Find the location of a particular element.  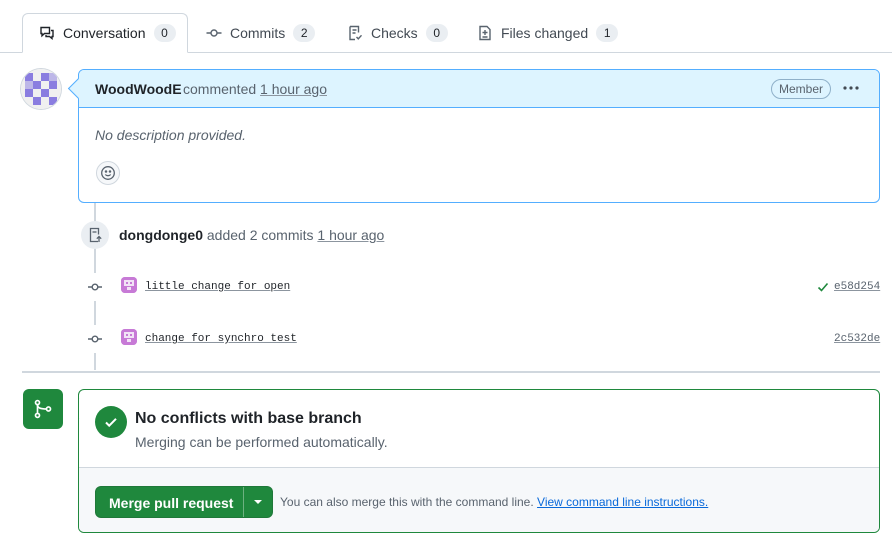

smiley-icon is located at coordinates (108, 173).